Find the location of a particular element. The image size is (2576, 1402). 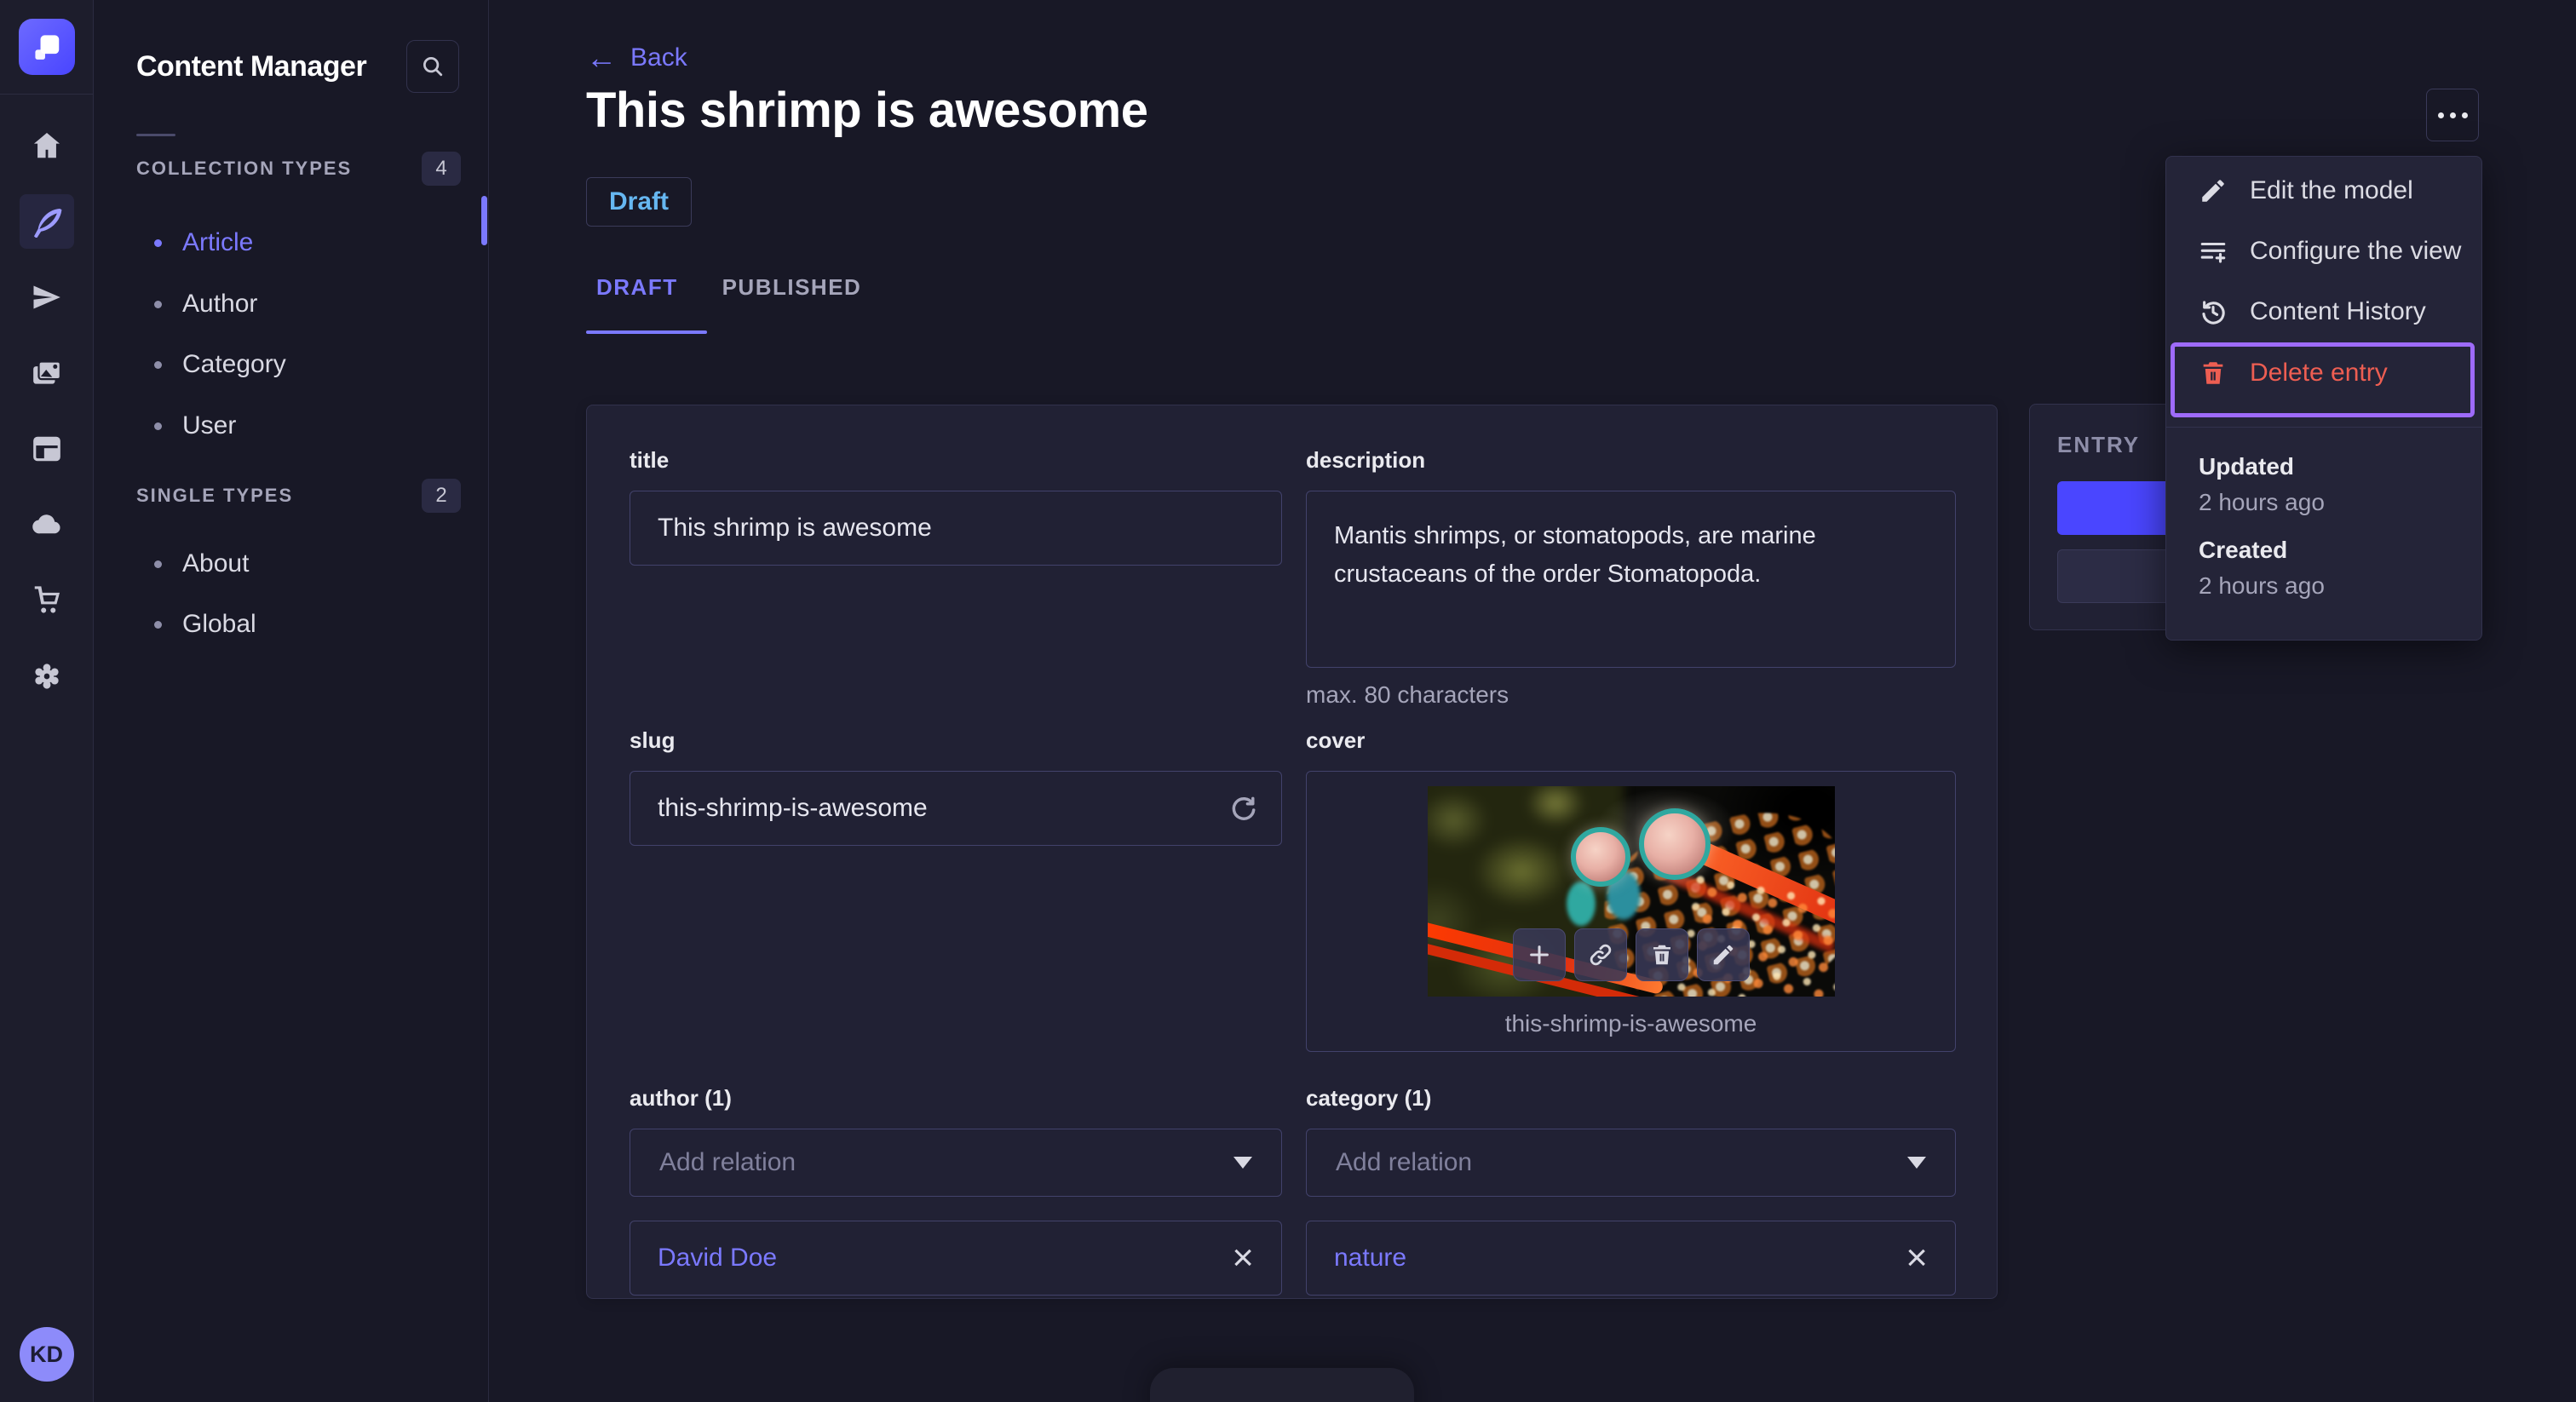

created-value: 2 hours ago is located at coordinates (2262, 585).